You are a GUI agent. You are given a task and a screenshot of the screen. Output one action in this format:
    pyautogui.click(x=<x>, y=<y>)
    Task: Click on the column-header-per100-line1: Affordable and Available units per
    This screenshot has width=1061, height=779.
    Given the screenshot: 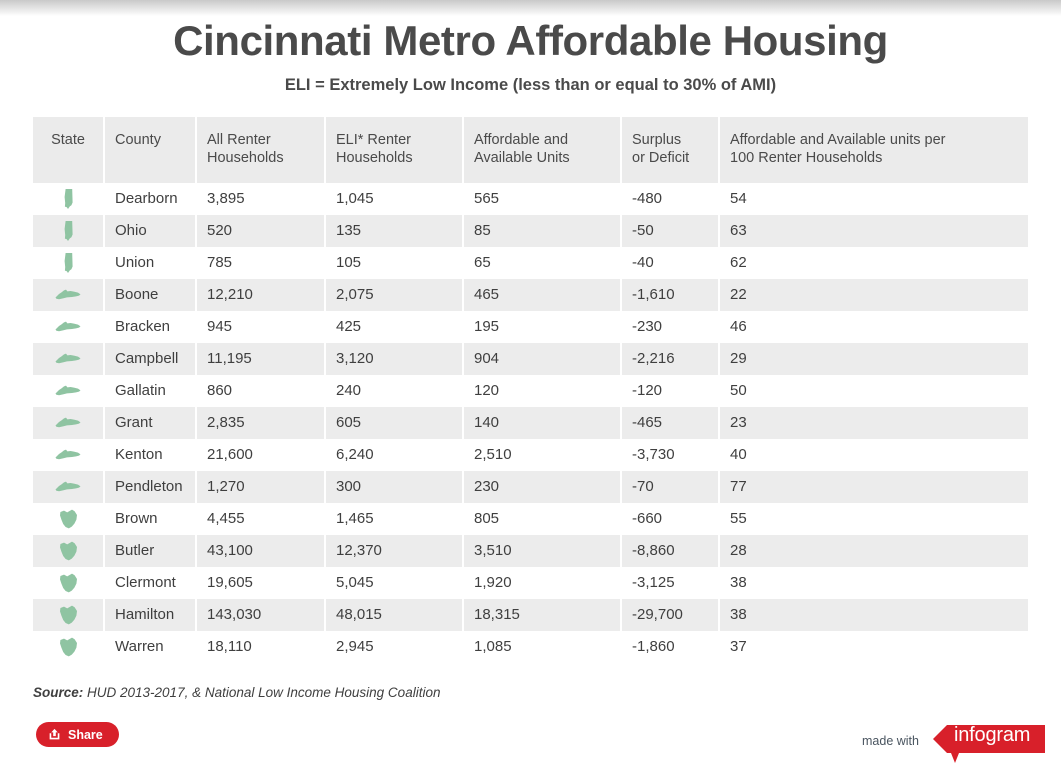 What is the action you would take?
    pyautogui.click(x=838, y=139)
    